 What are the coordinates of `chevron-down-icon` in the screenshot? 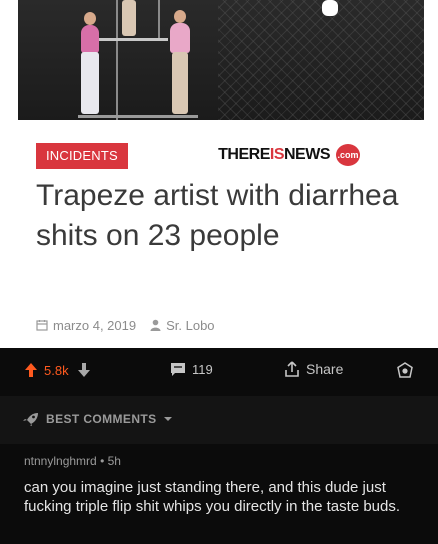 It's located at (167, 419).